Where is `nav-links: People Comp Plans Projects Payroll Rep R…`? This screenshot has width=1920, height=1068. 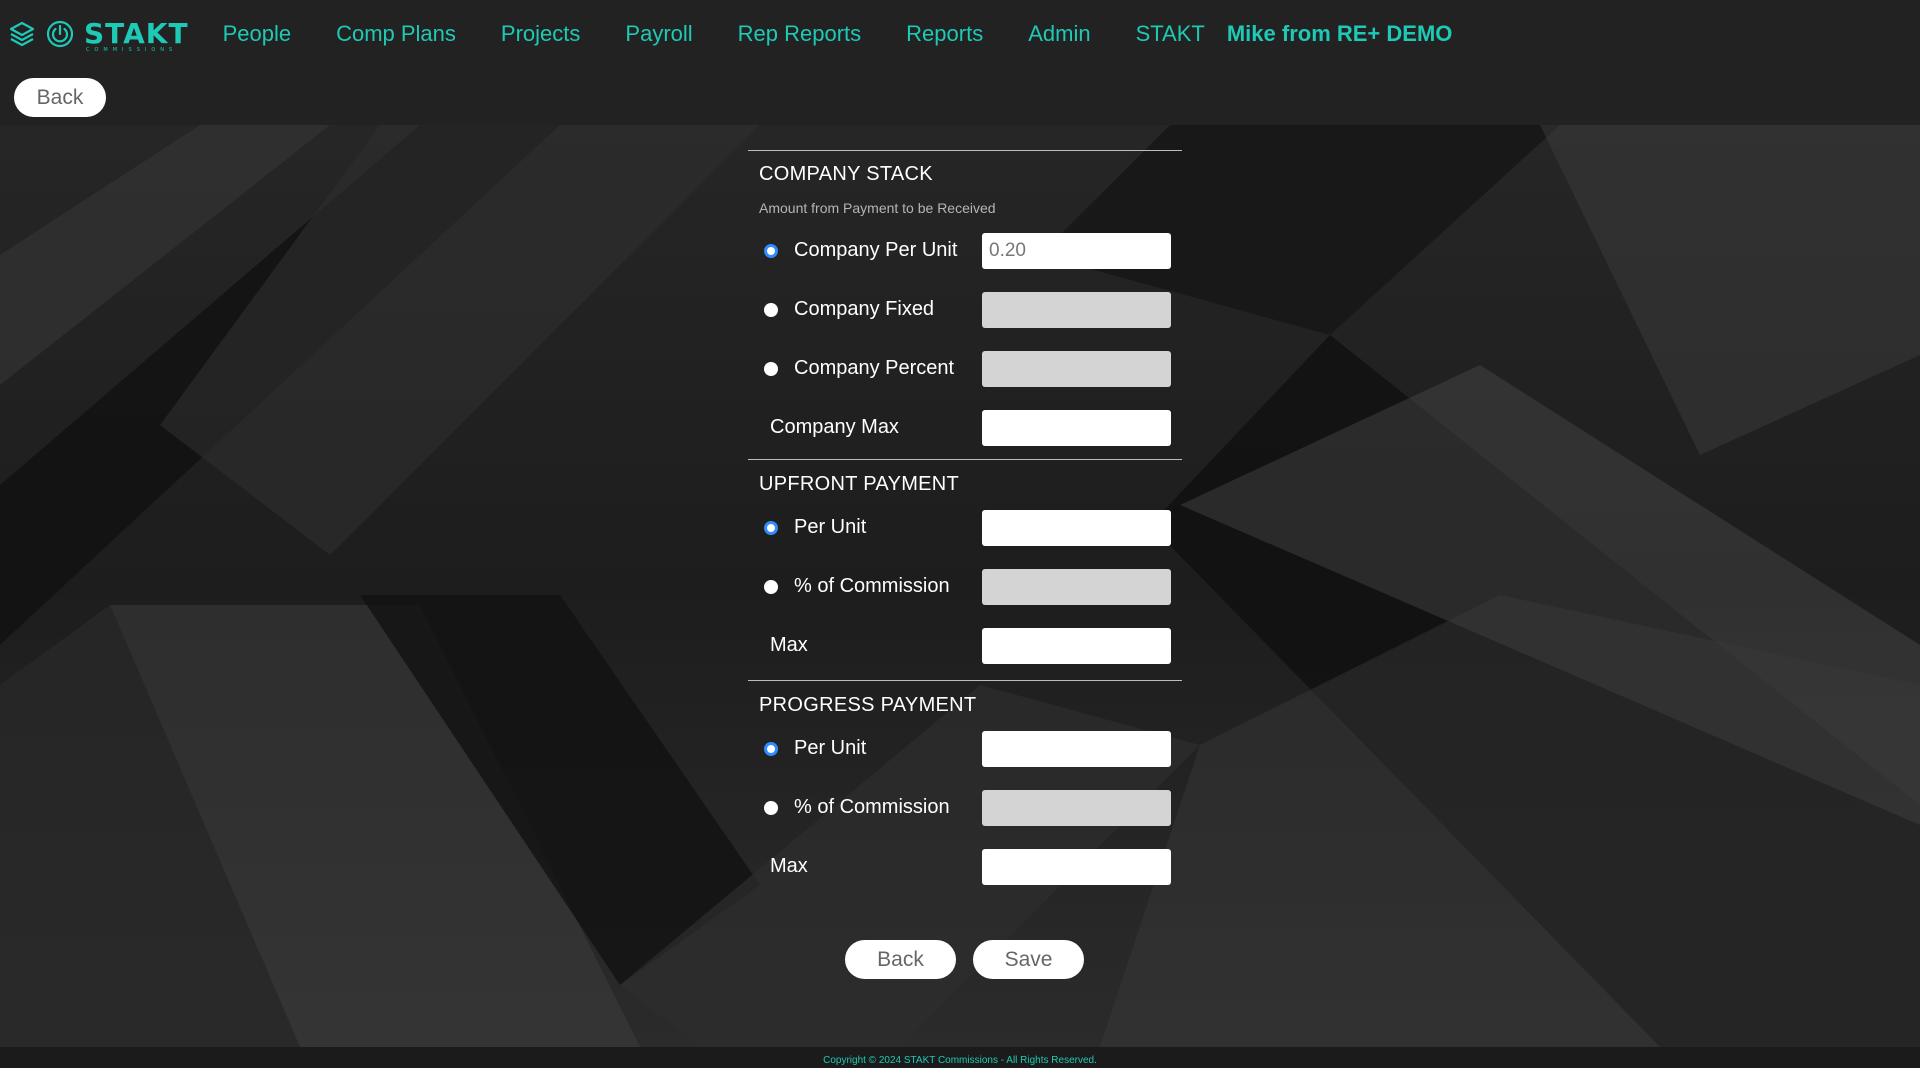 nav-links: People Comp Plans Projects Payroll Rep R… is located at coordinates (838, 34).